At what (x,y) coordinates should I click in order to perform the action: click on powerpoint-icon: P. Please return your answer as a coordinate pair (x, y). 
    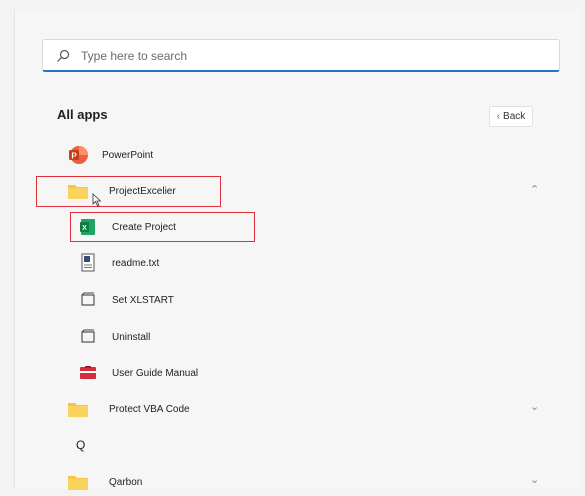
    Looking at the image, I should click on (78, 155).